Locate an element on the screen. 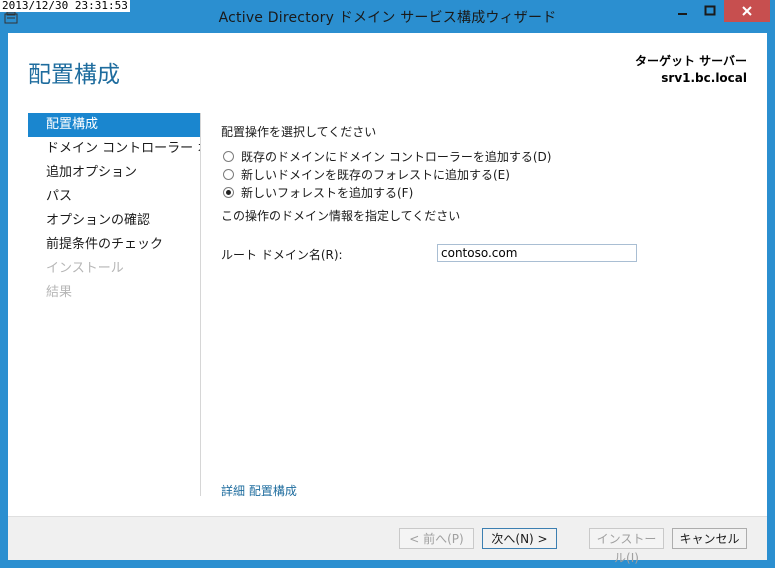 This screenshot has height=568, width=775. nav-divider is located at coordinates (200, 304).